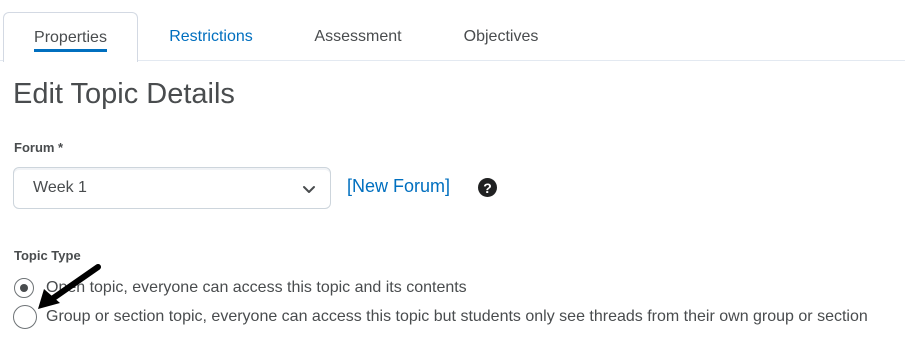  What do you see at coordinates (487, 187) in the screenshot?
I see `help-icon: ?` at bounding box center [487, 187].